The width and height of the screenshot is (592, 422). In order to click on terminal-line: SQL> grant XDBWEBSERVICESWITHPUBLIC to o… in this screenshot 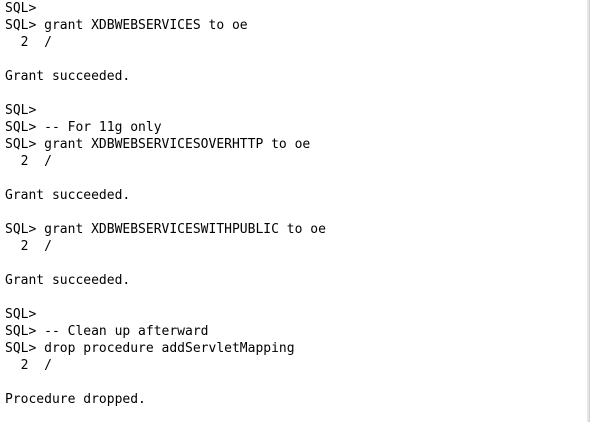, I will do `click(165, 229)`.